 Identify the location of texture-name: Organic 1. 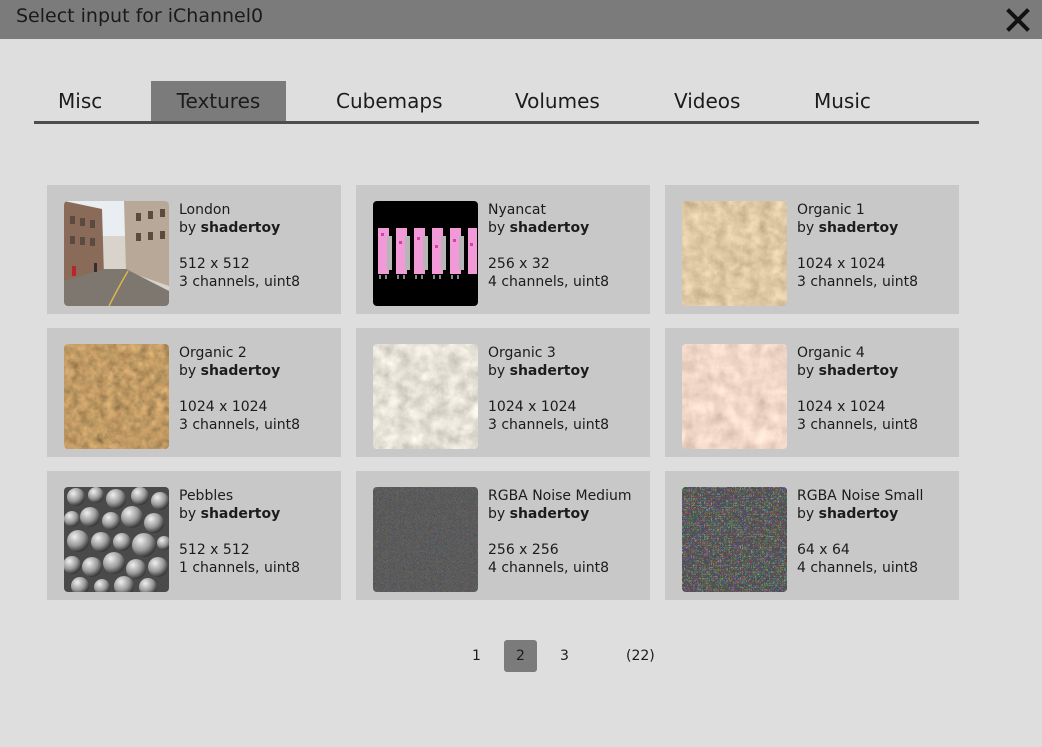
(831, 210).